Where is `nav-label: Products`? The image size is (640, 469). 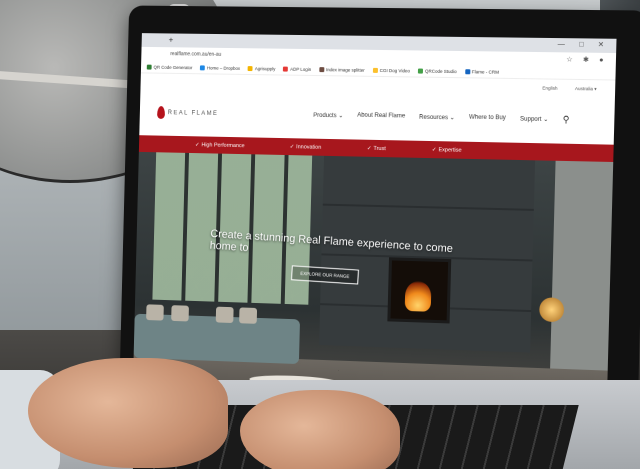
nav-label: Products is located at coordinates (325, 116).